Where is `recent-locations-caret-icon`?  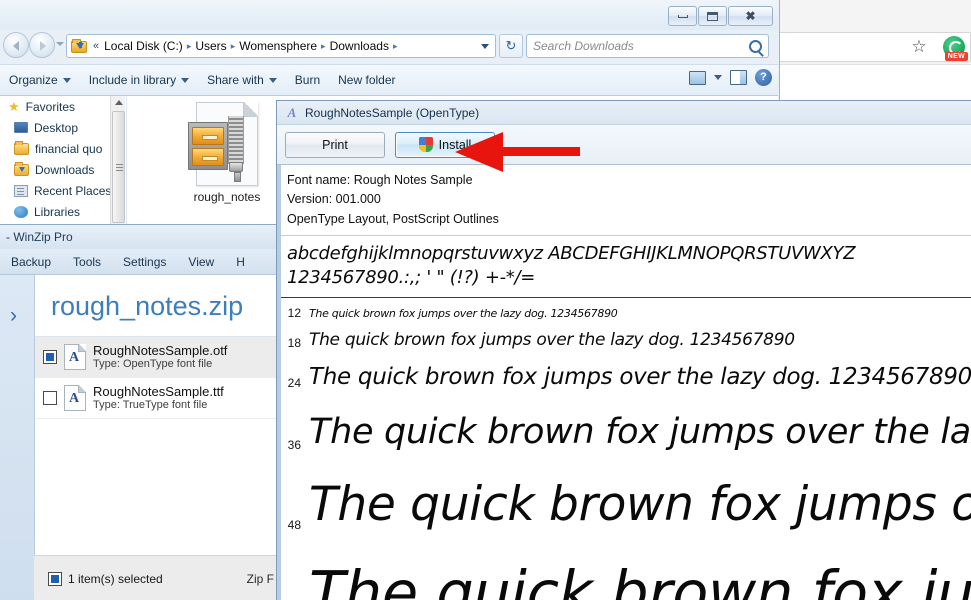 recent-locations-caret-icon is located at coordinates (60, 44).